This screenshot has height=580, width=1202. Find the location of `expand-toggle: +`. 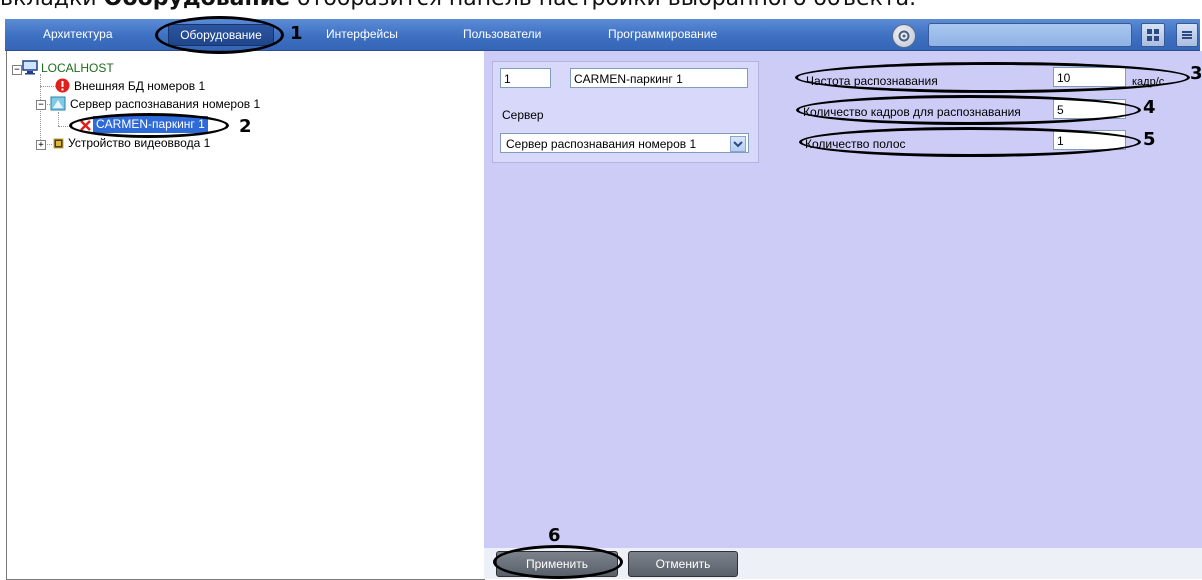

expand-toggle: + is located at coordinates (41, 145).